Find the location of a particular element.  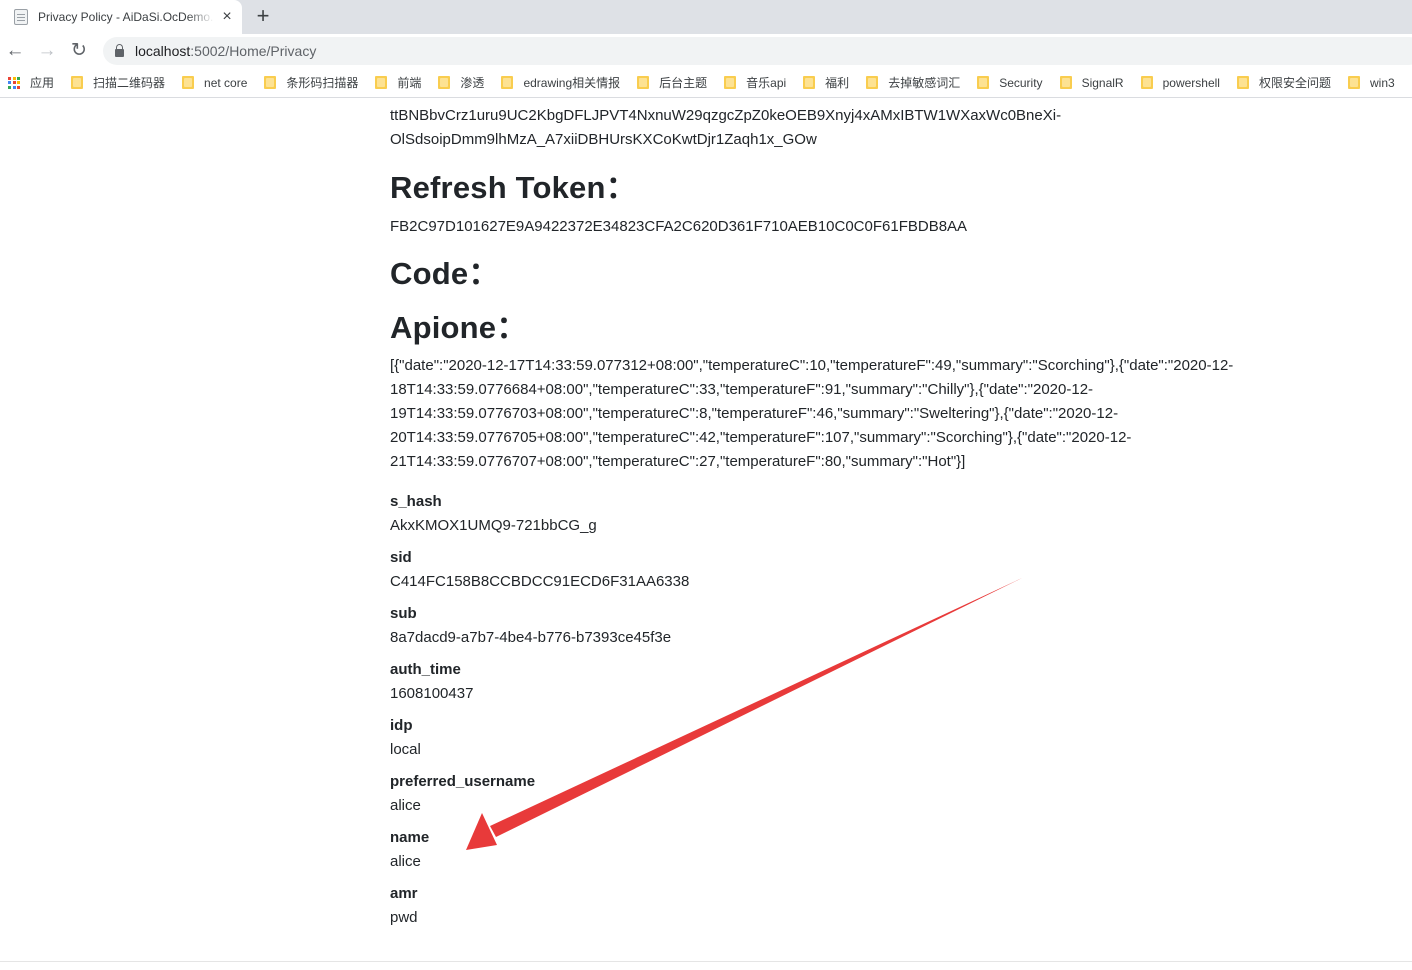

bookmark-folder: 福利 is located at coordinates (826, 82).